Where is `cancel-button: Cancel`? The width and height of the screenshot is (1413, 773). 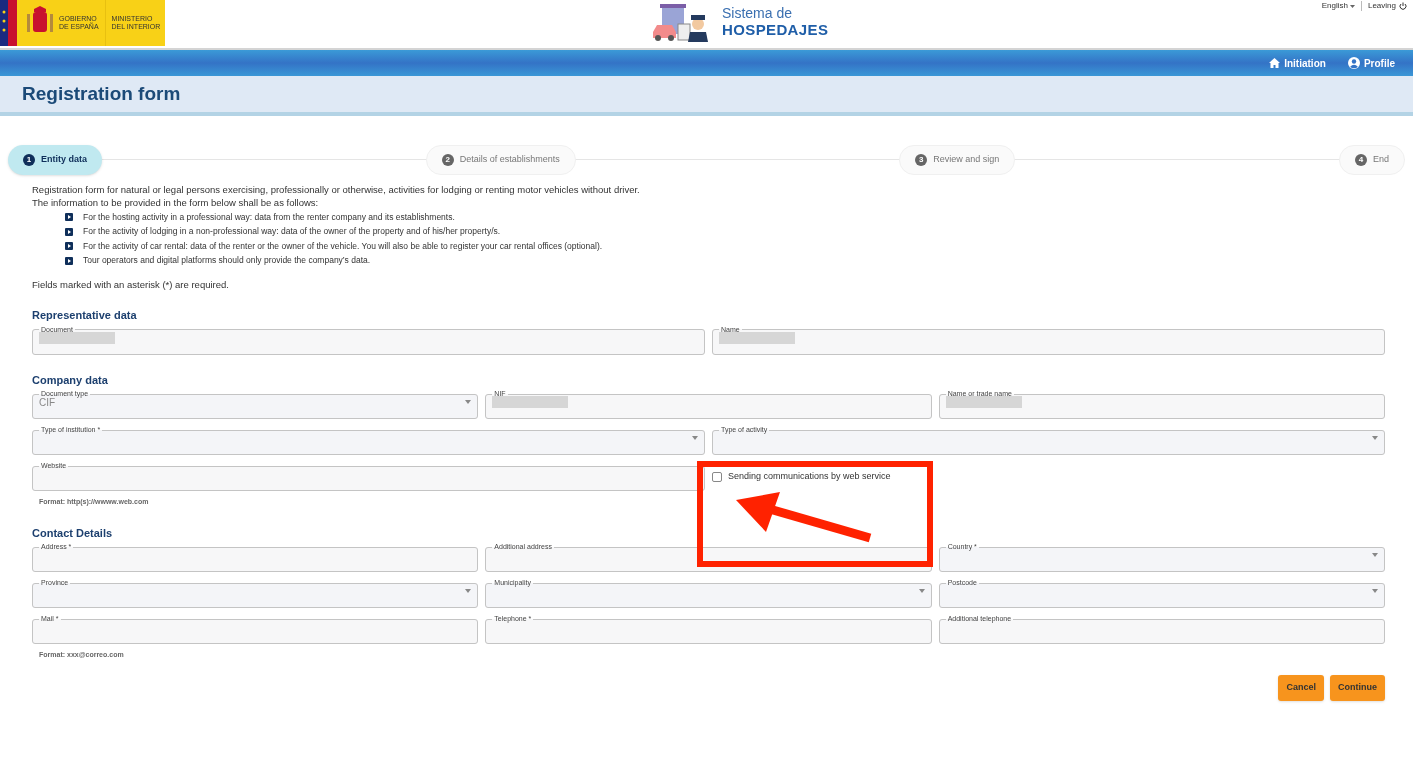
cancel-button: Cancel is located at coordinates (1301, 687).